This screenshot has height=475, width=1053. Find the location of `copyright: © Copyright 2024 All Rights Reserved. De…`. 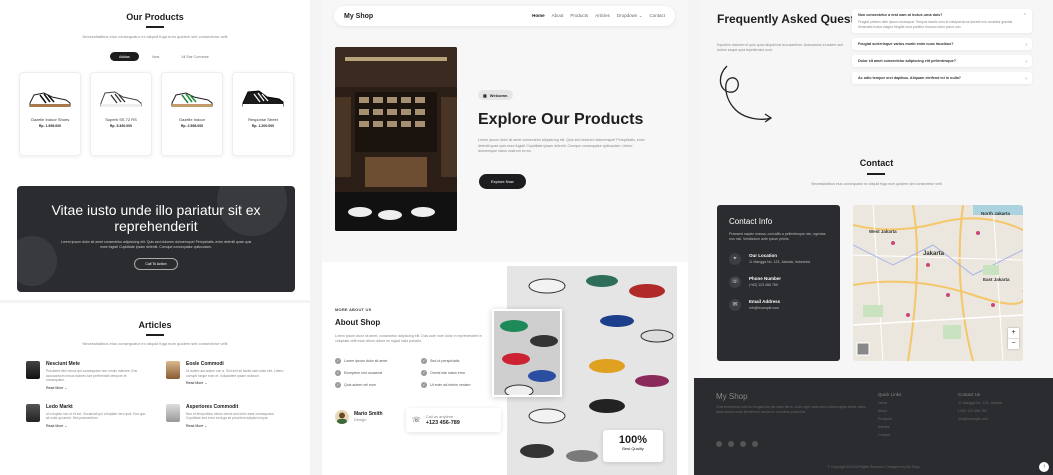

copyright: © Copyright 2024 All Rights Reserved. De… is located at coordinates (873, 467).